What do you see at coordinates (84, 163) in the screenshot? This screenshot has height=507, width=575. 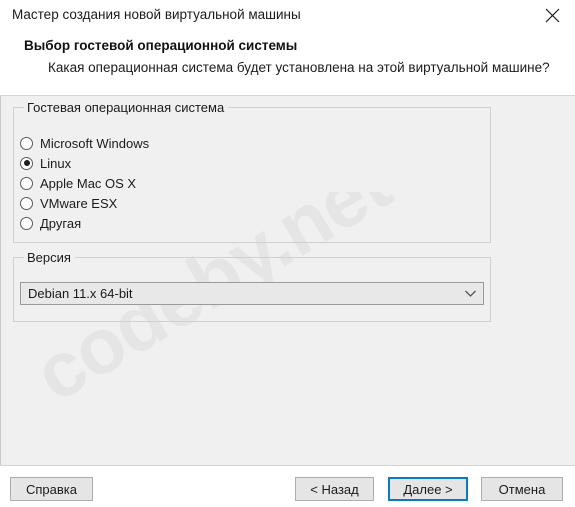 I see `radio-linux: Linux` at bounding box center [84, 163].